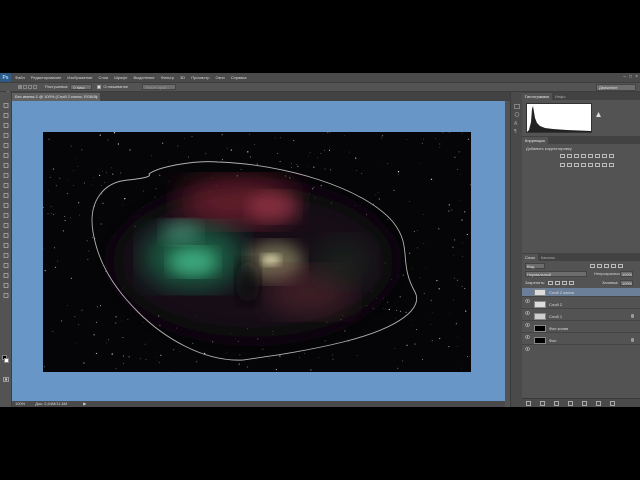 This screenshot has height=480, width=640. Describe the element at coordinates (576, 165) in the screenshot. I see `color-lookup-icon` at that location.